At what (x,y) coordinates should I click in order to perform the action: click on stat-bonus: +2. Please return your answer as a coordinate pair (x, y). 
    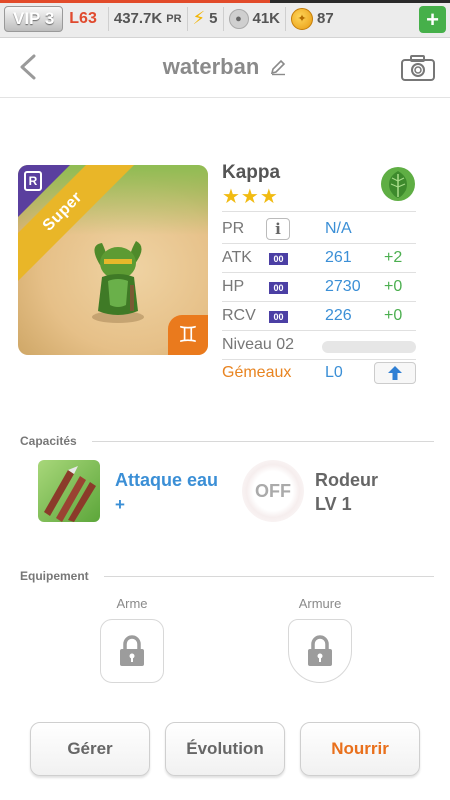
    Looking at the image, I should click on (393, 257).